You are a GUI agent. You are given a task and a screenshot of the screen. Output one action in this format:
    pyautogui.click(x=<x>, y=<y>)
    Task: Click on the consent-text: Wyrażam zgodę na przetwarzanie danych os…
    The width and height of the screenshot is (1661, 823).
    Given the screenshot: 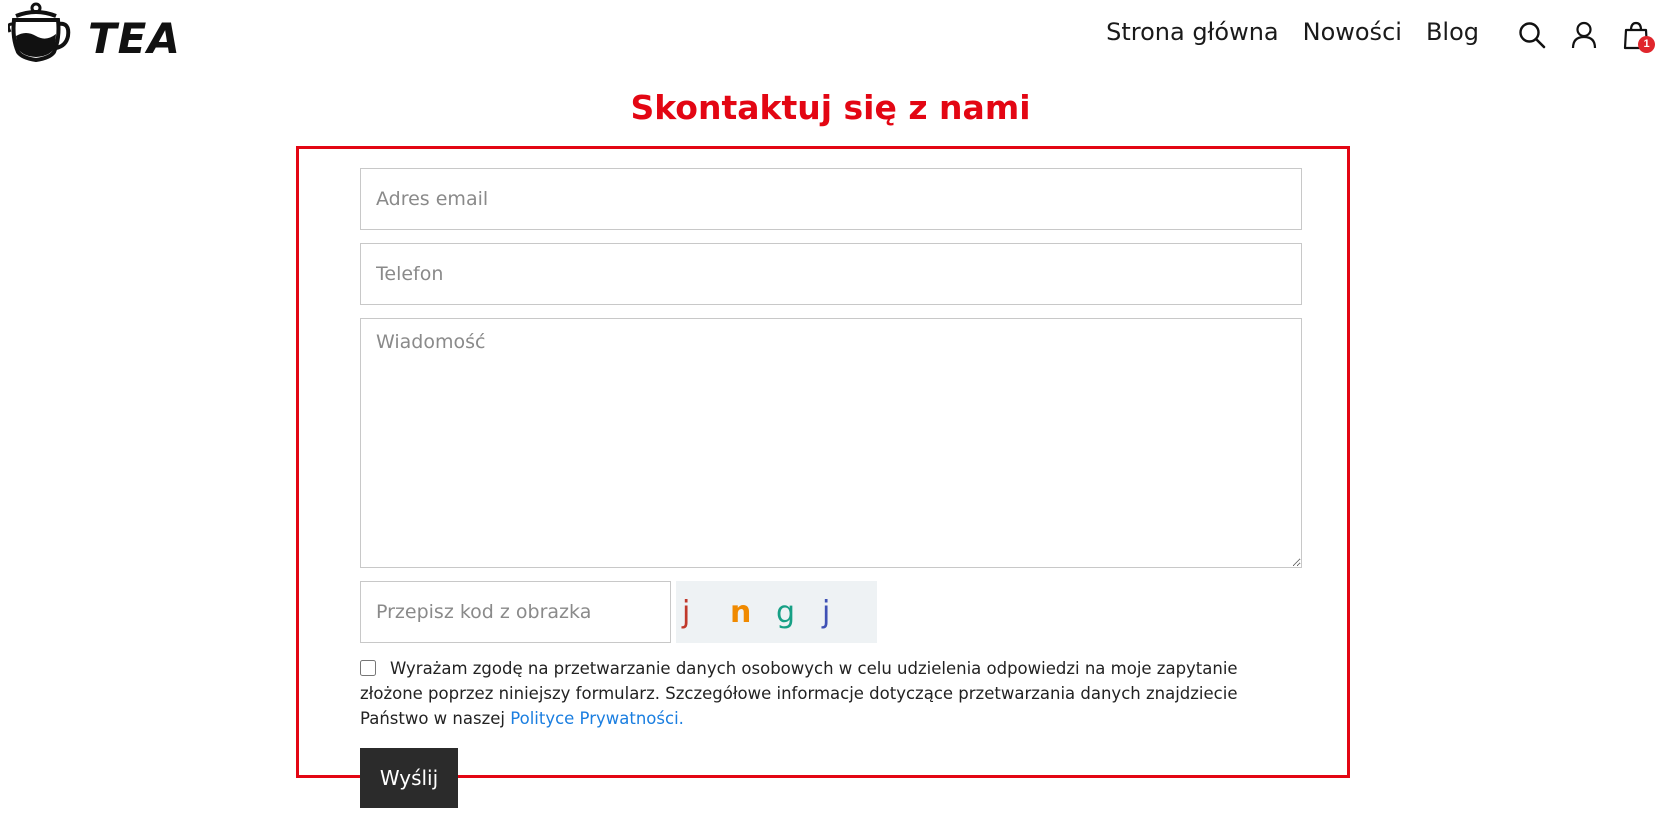 What is the action you would take?
    pyautogui.click(x=799, y=693)
    